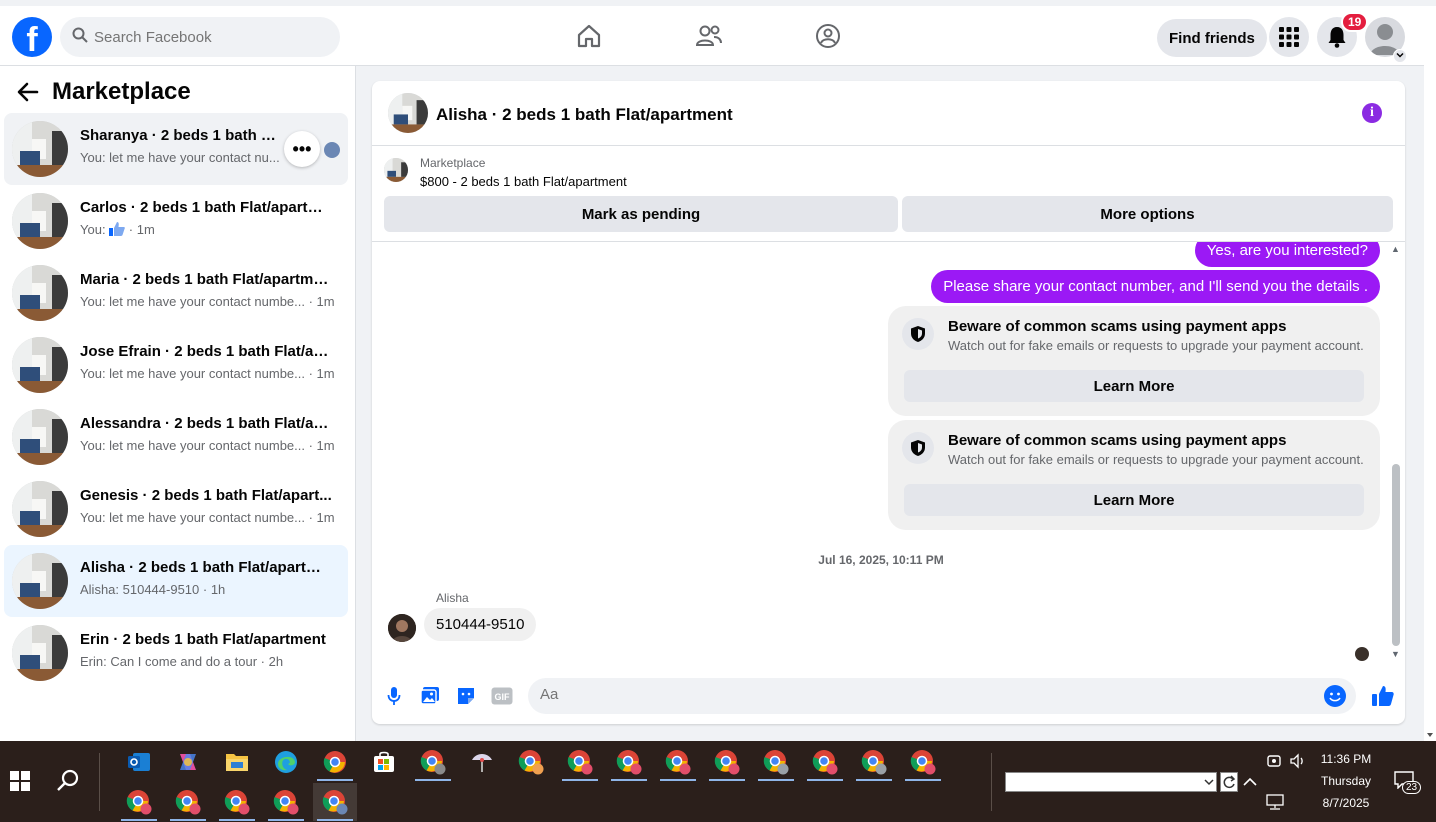 The height and width of the screenshot is (822, 1436). Describe the element at coordinates (121, 91) in the screenshot. I see `sidebar-title: Marketplace` at that location.